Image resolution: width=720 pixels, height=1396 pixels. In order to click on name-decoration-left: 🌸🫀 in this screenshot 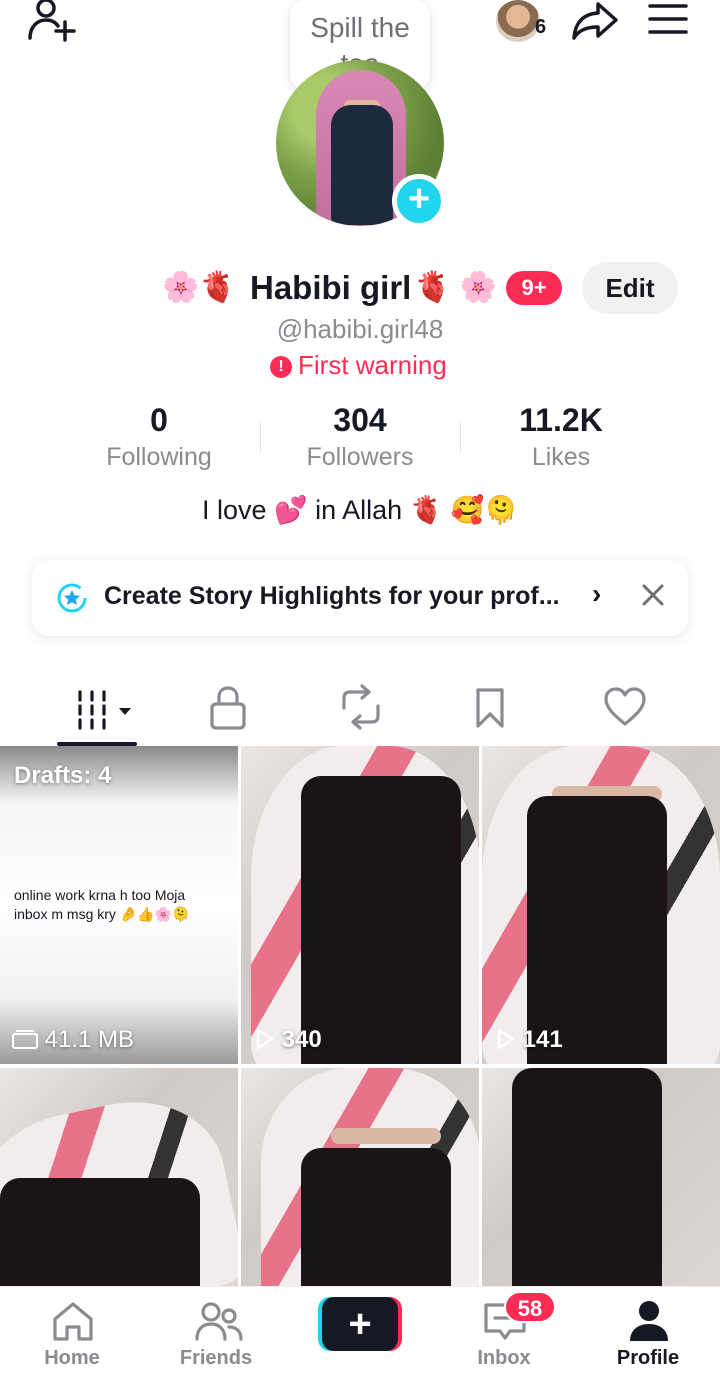, I will do `click(199, 287)`.